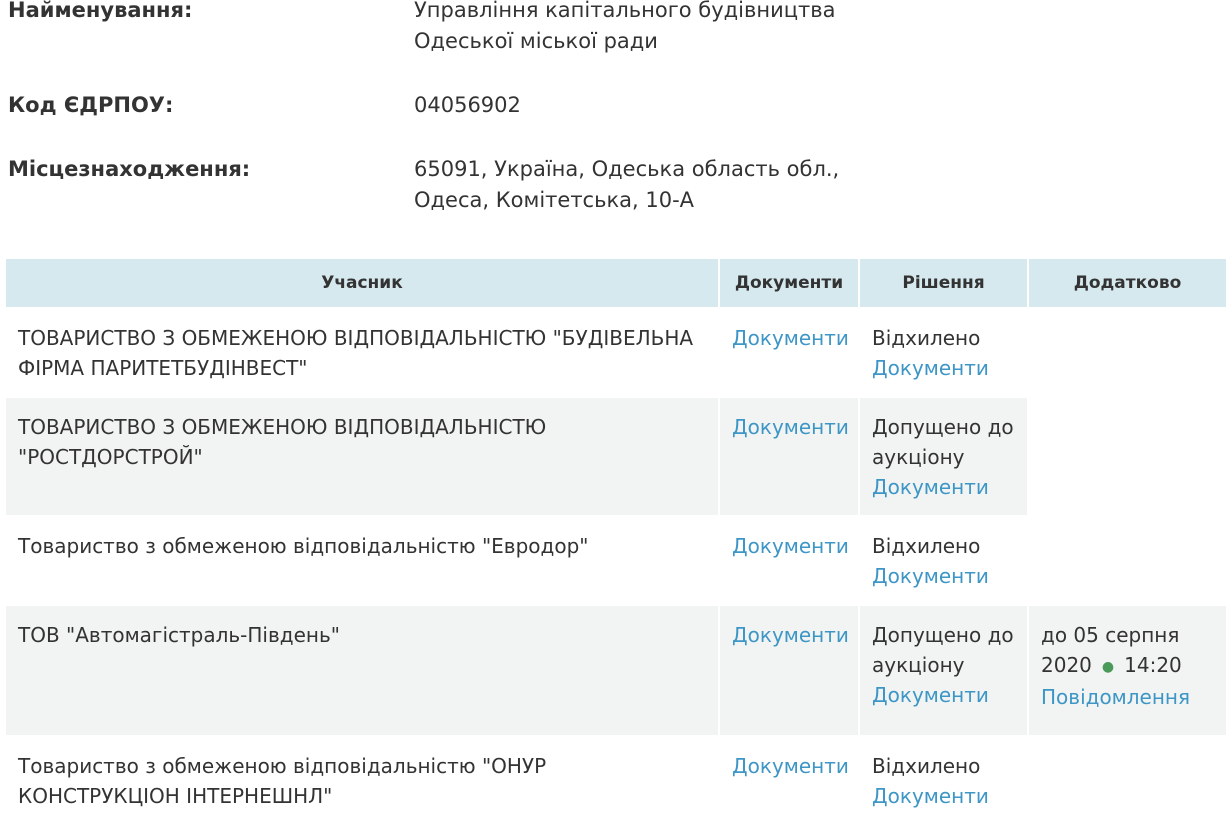 This screenshot has height=829, width=1231. Describe the element at coordinates (789, 283) in the screenshot. I see `header-documents: Документи` at that location.